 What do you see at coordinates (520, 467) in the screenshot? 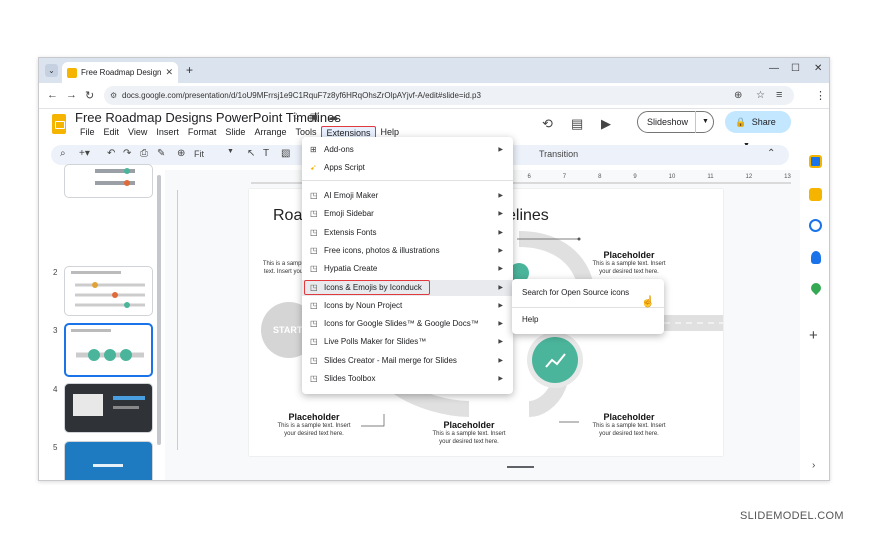
I see `notes-drag-handle` at bounding box center [520, 467].